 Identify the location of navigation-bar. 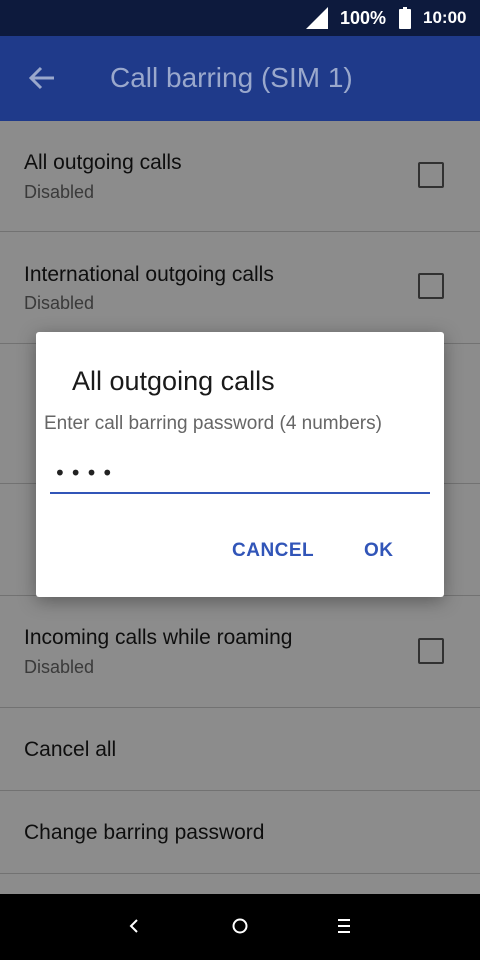
(240, 927).